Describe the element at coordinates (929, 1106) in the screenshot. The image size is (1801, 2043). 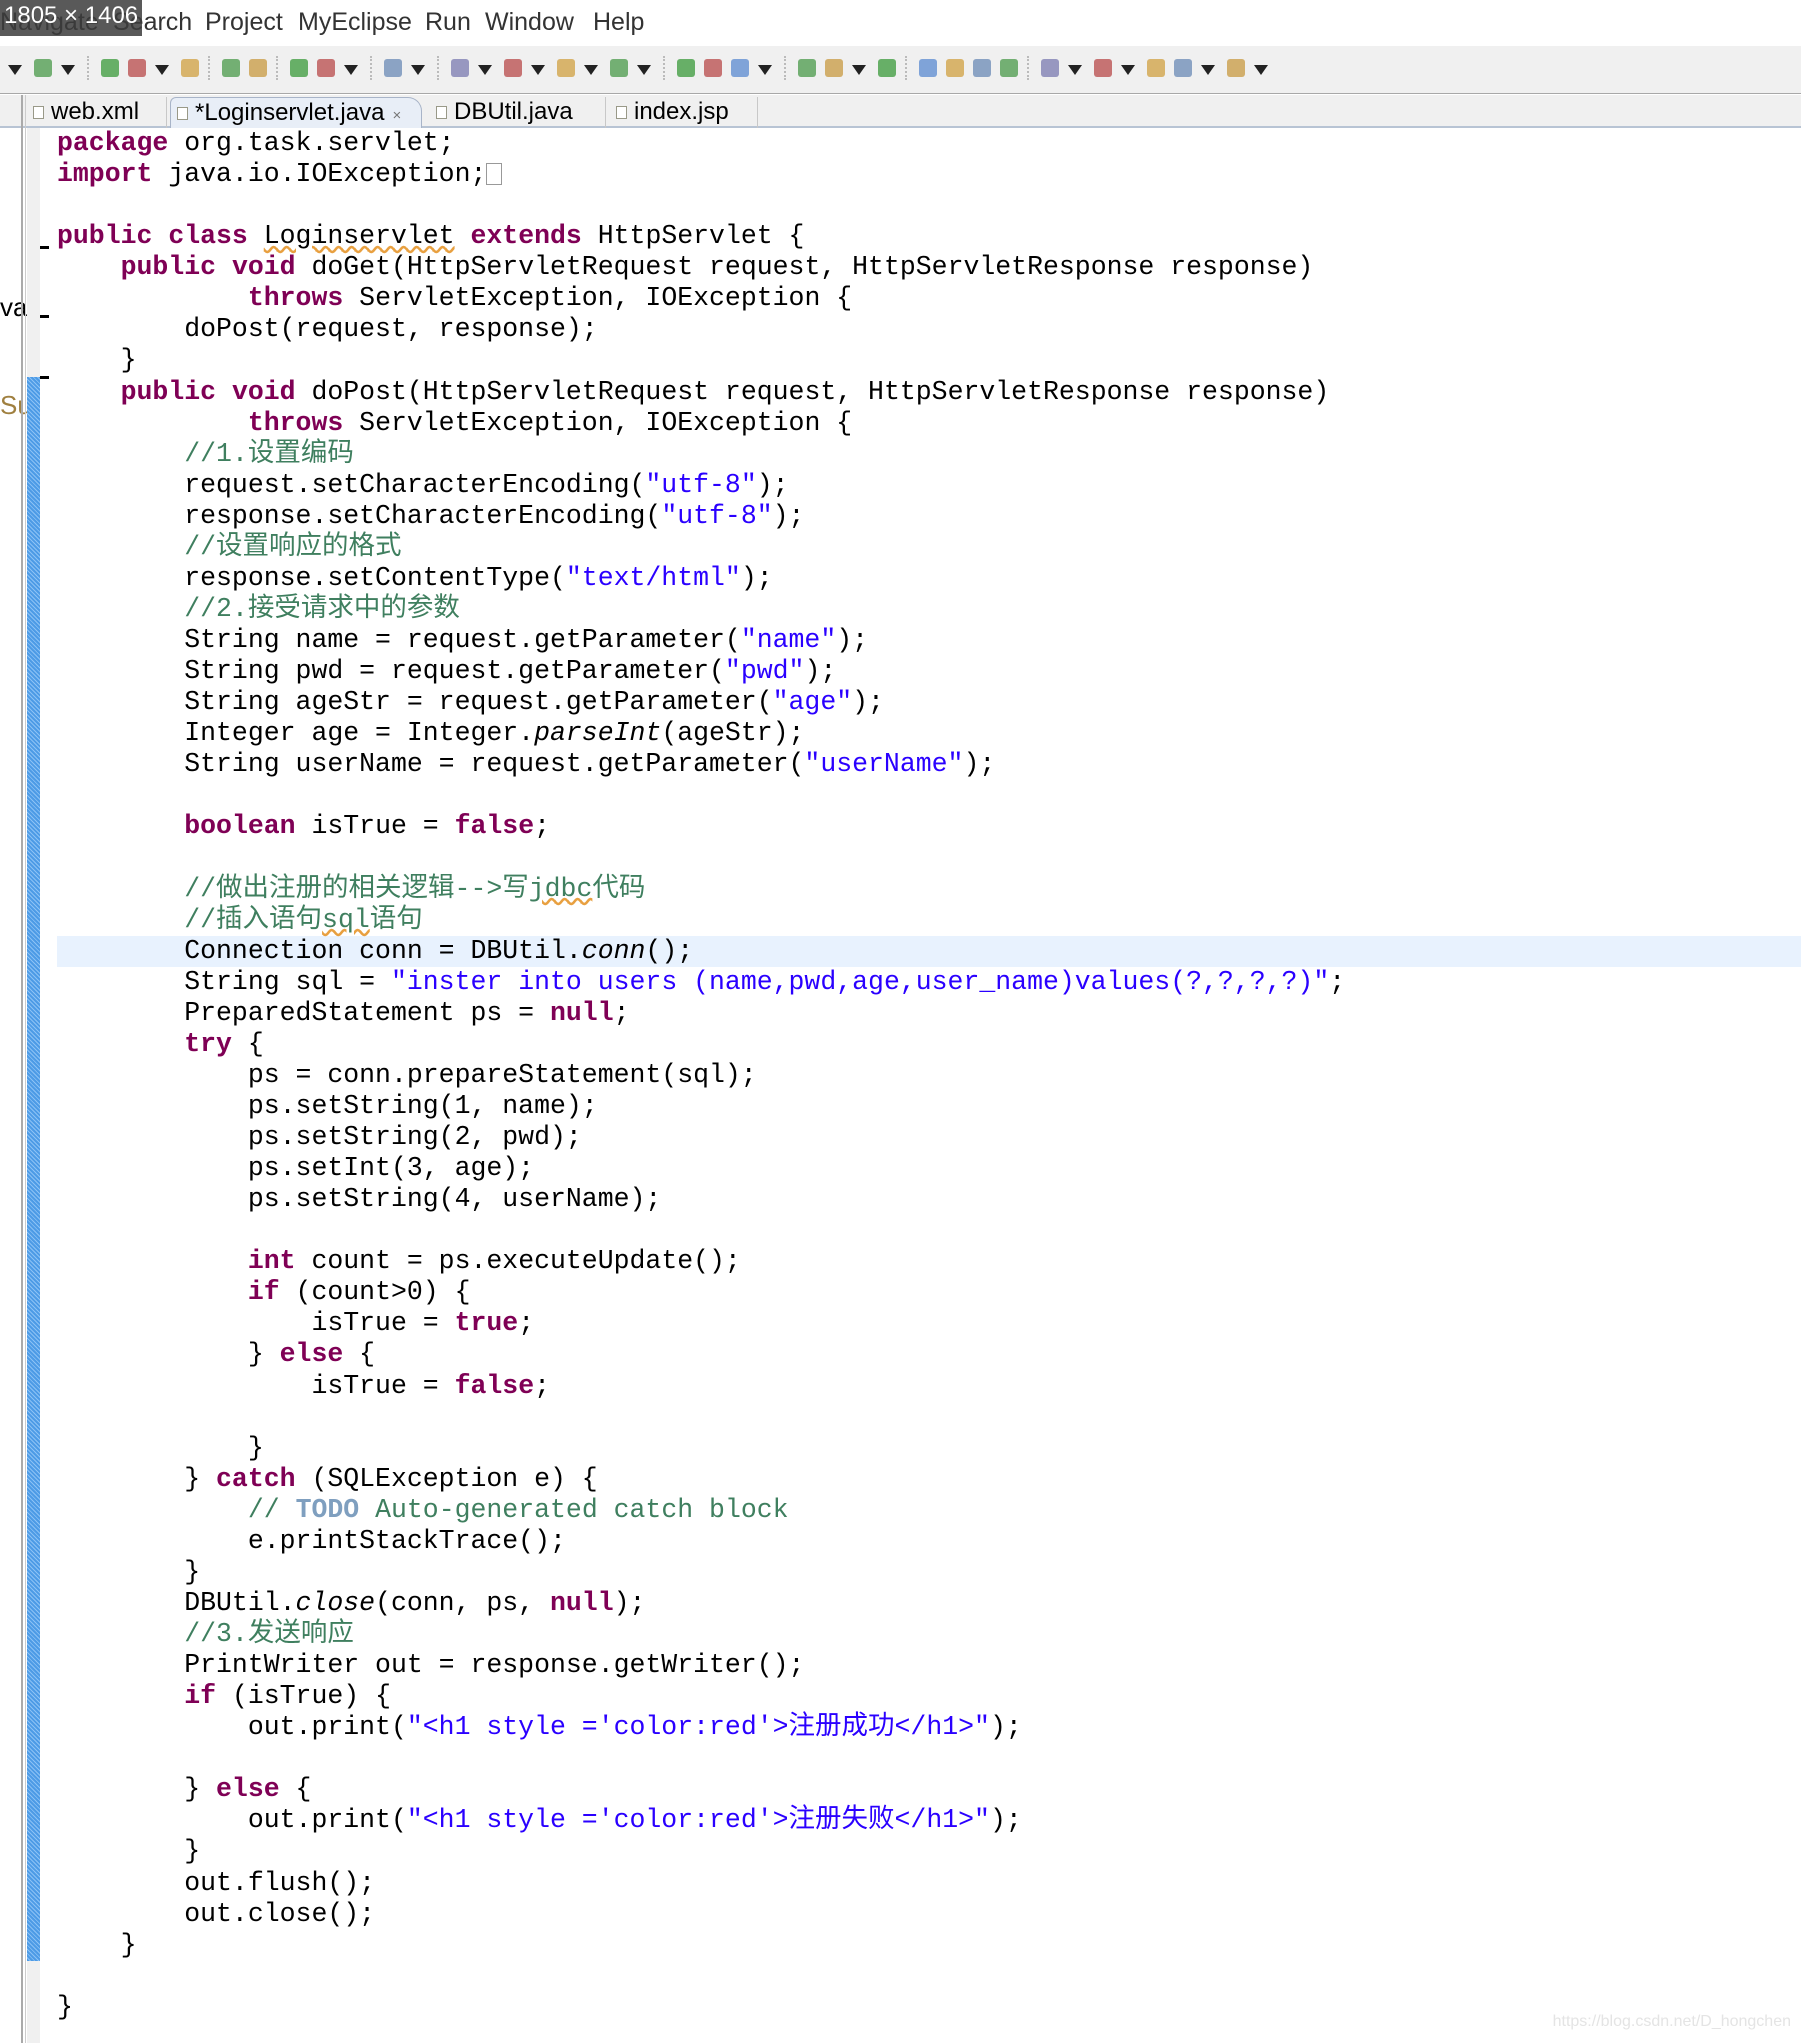
I see `code-line: ps.setString(1, name);` at that location.